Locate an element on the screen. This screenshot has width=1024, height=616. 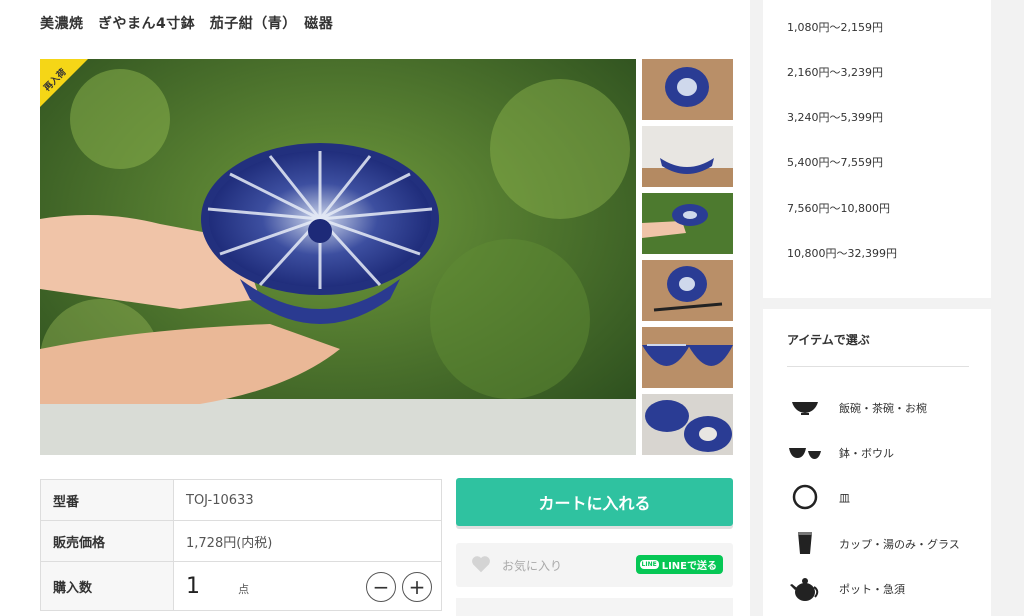
product-info-table: 型番 TOJ-10633 販売価格 1,728円(内税) 購入数 1 点 − + is located at coordinates (241, 545).